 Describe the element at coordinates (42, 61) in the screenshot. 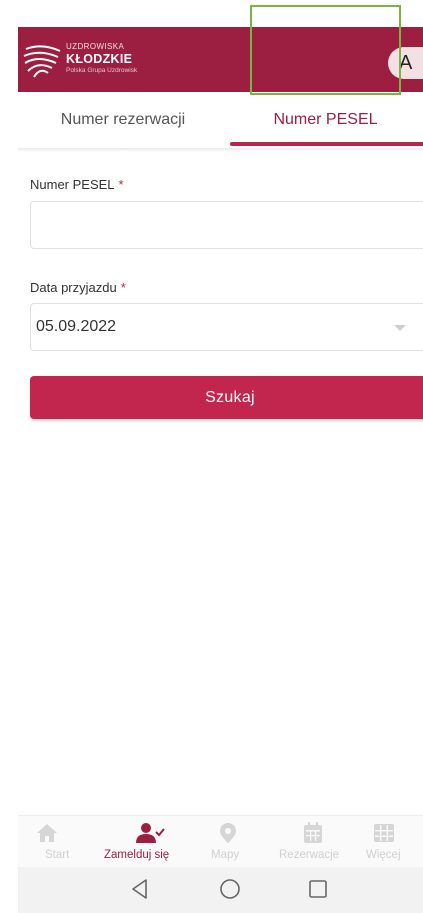

I see `logo-rays-icon` at that location.